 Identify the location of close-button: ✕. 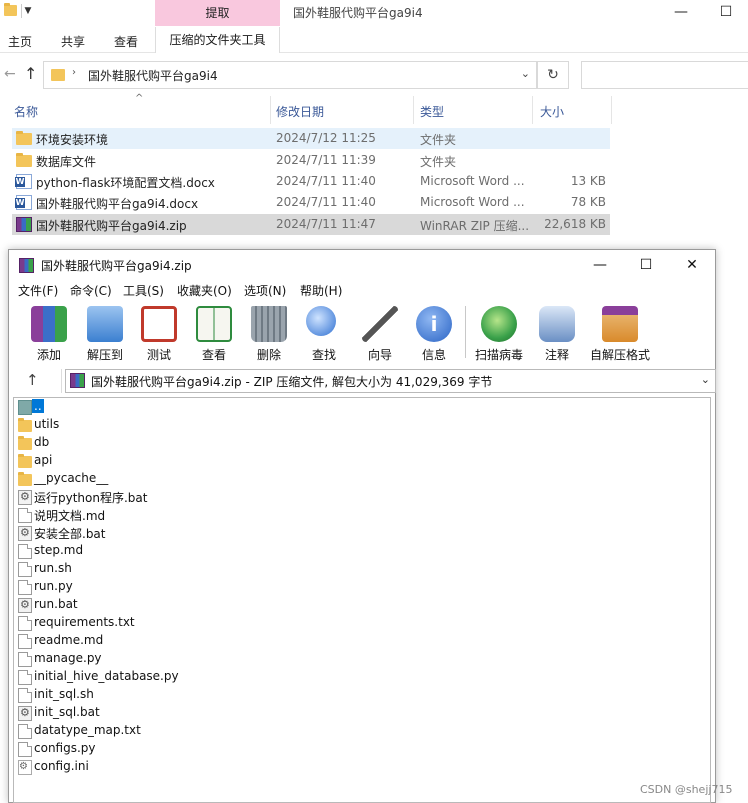
(692, 265).